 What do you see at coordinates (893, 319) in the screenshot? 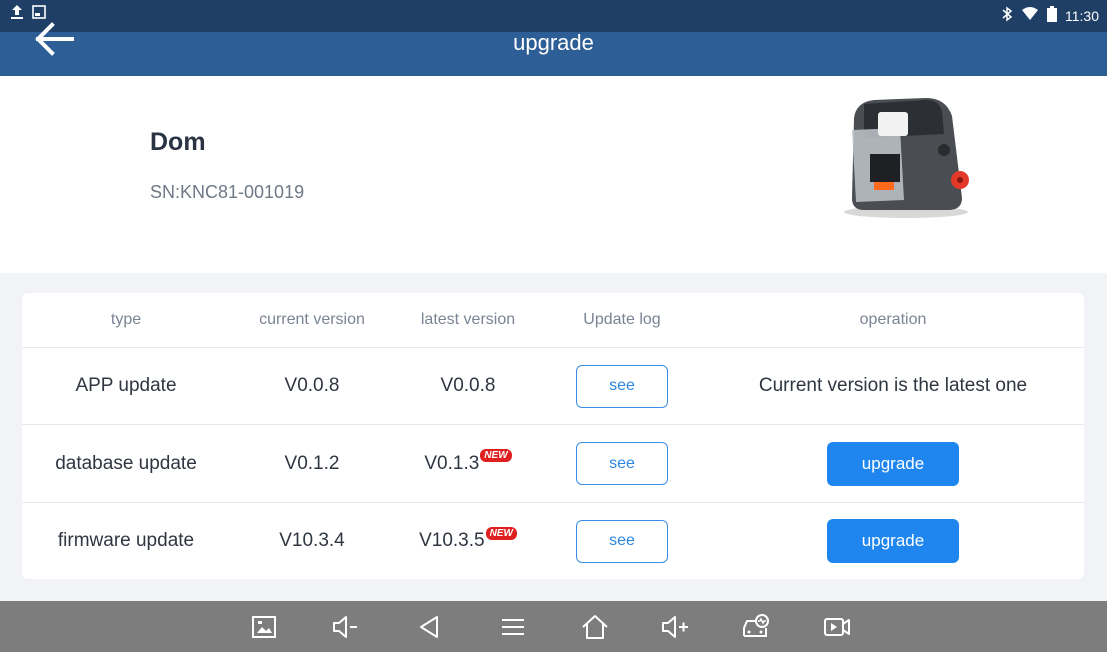
I see `header-operation: operation` at bounding box center [893, 319].